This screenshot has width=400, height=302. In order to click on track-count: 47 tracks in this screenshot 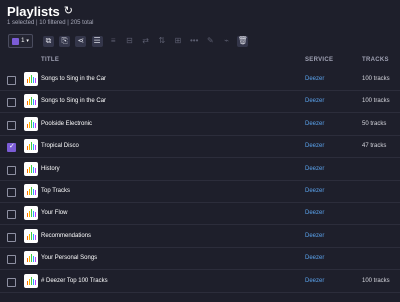, I will do `click(374, 146)`.